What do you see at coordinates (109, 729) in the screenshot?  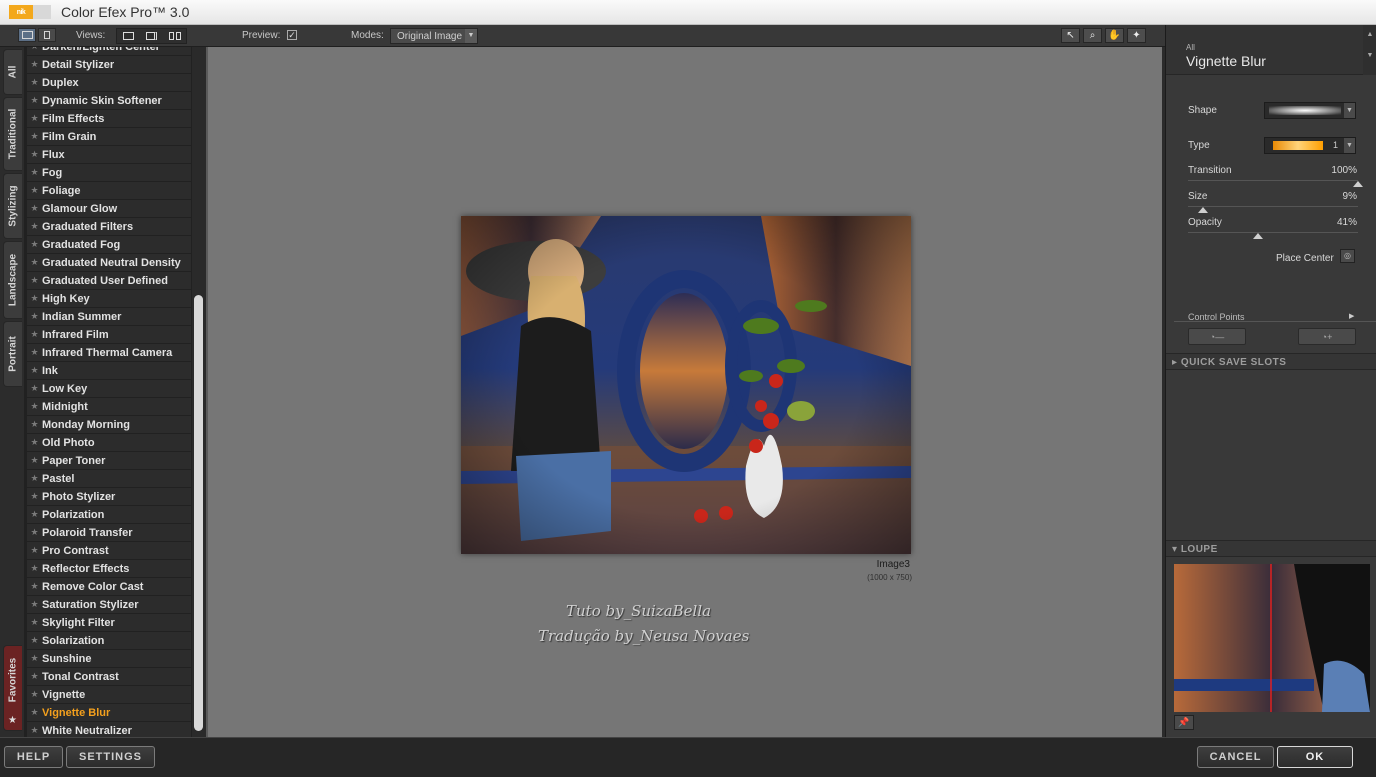 I see `filter-list-item: ★ White Neutralizer` at bounding box center [109, 729].